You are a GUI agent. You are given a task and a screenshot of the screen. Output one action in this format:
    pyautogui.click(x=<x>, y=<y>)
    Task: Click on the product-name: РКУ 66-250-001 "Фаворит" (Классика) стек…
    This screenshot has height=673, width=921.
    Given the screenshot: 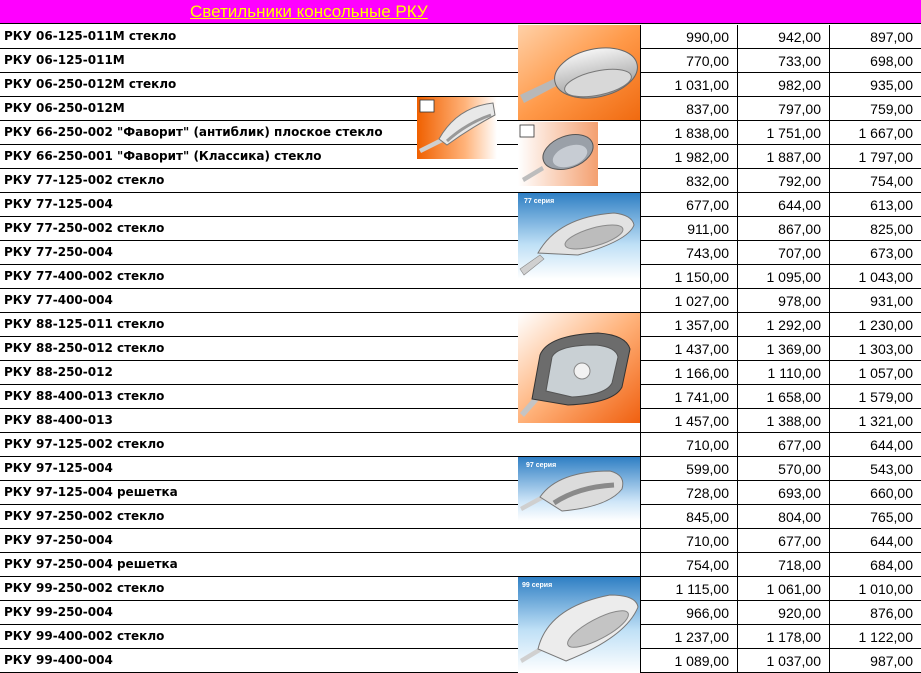 What is the action you would take?
    pyautogui.click(x=163, y=156)
    